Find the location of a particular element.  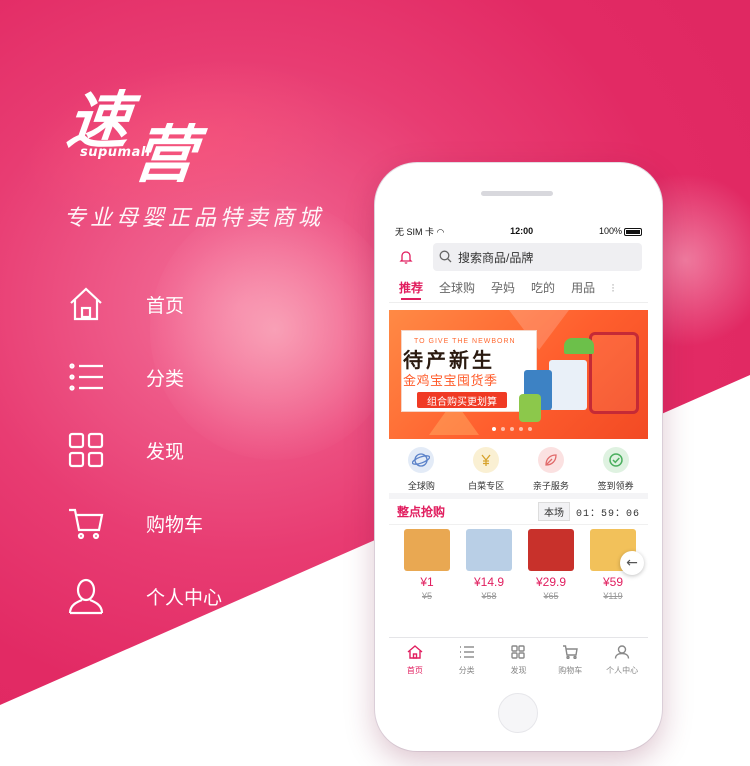

product-original-price: ¥119 is located at coordinates (613, 596).